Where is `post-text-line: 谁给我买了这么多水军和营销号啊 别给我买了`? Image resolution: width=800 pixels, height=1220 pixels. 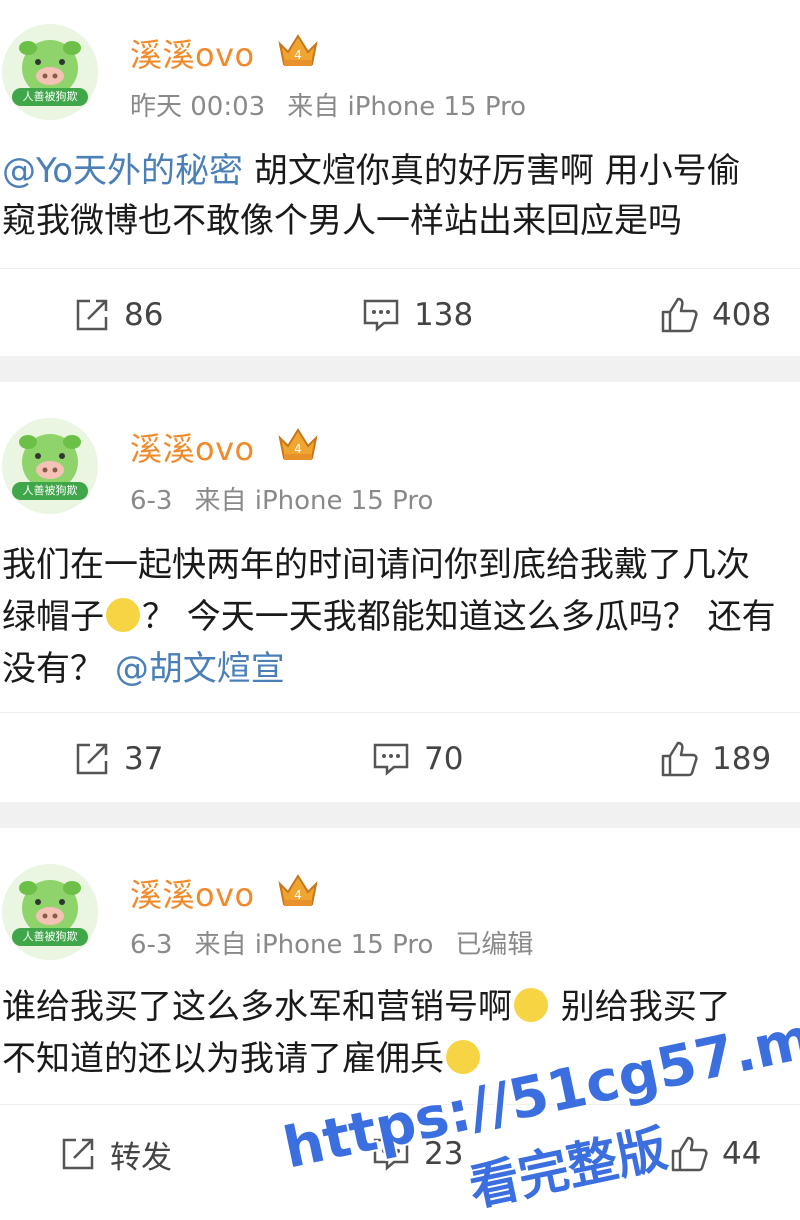
post-text-line: 谁给我买了这么多水军和营销号啊 别给我买了 is located at coordinates (401, 1007).